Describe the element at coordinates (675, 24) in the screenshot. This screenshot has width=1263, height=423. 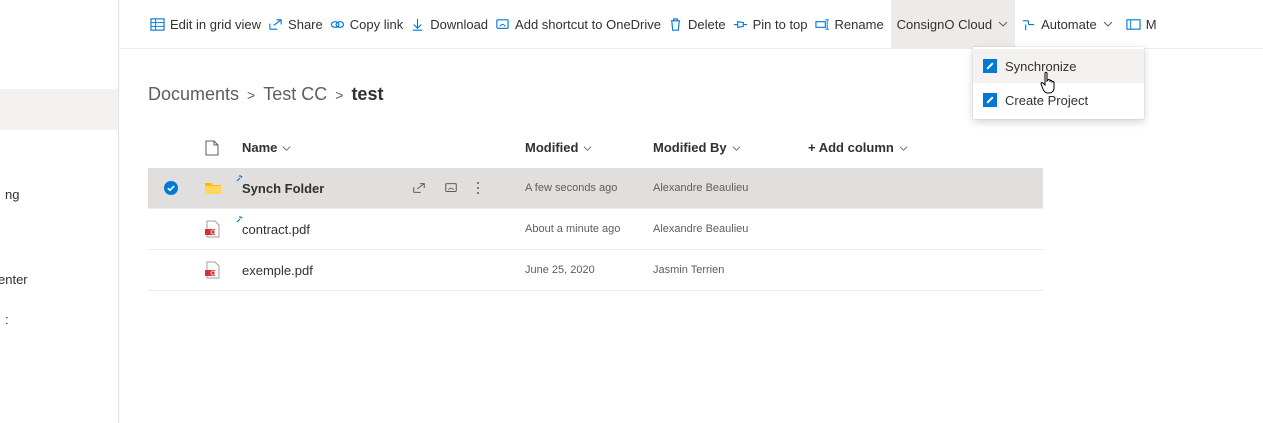
I see `trash-icon` at that location.